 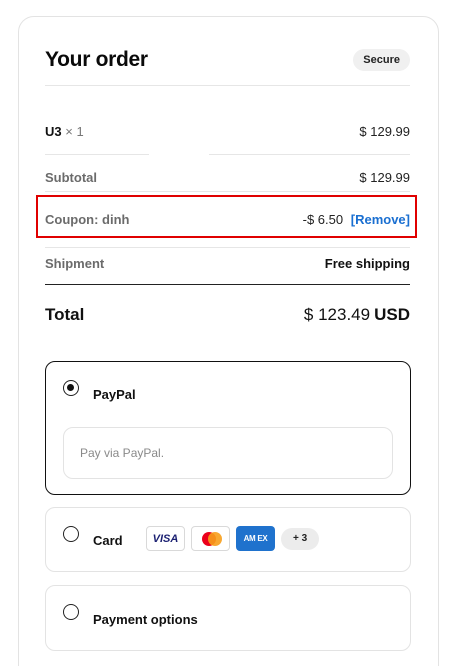 What do you see at coordinates (384, 131) in the screenshot?
I see `product-price: $ 129.99` at bounding box center [384, 131].